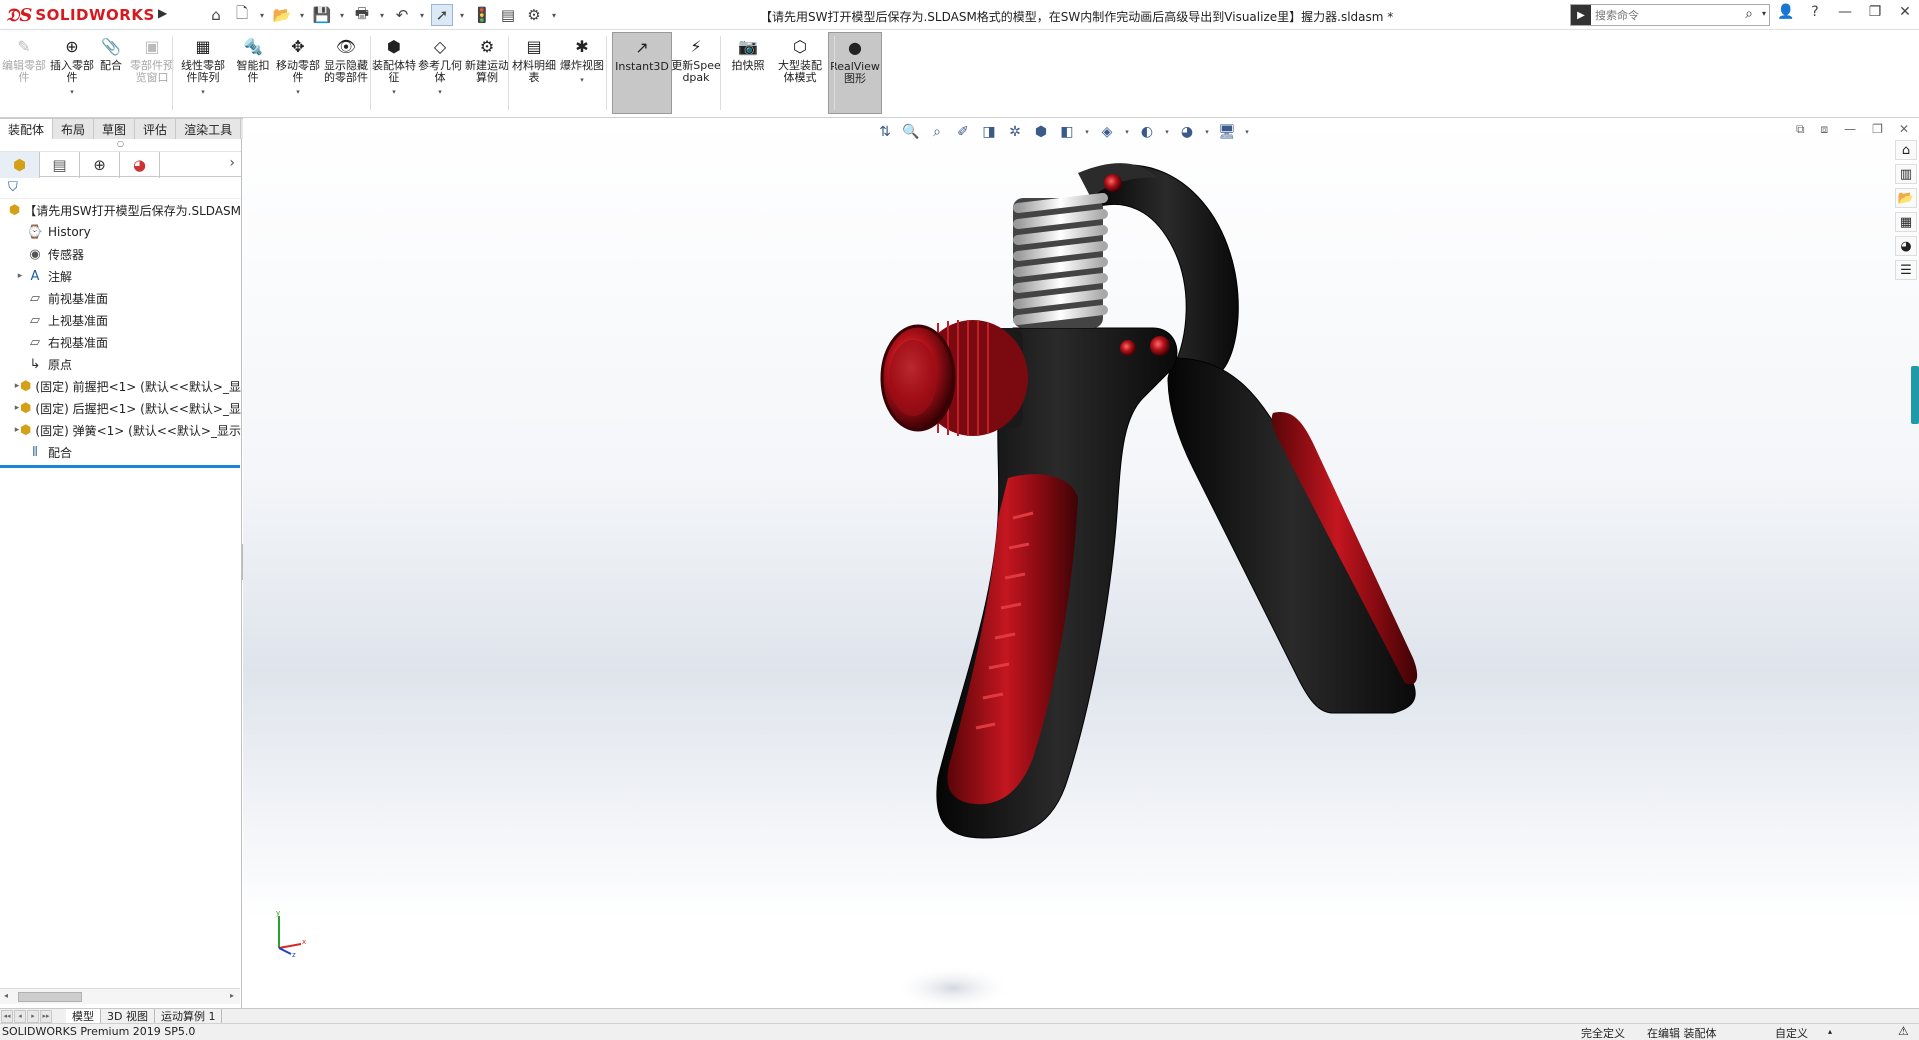 This screenshot has width=1919, height=1040. Describe the element at coordinates (120, 232) in the screenshot. I see `tree-item: ⌚ History` at that location.